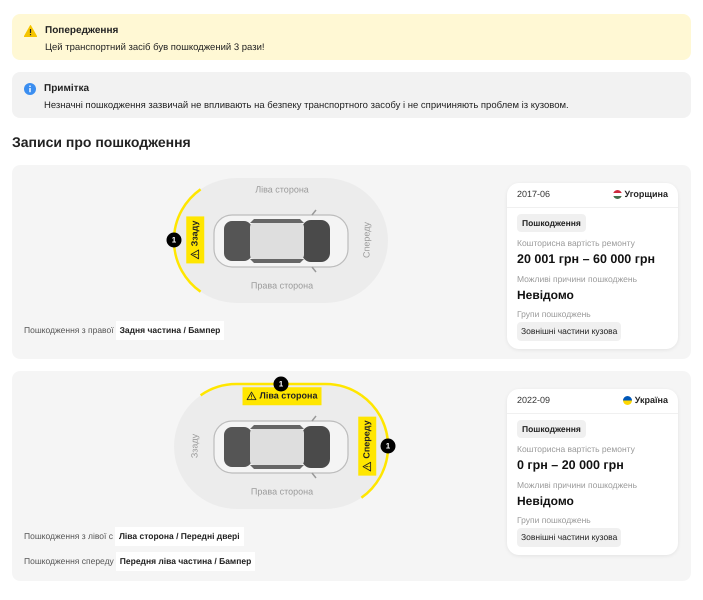 This screenshot has height=600, width=703. I want to click on alert-title: Примітка, so click(67, 89).